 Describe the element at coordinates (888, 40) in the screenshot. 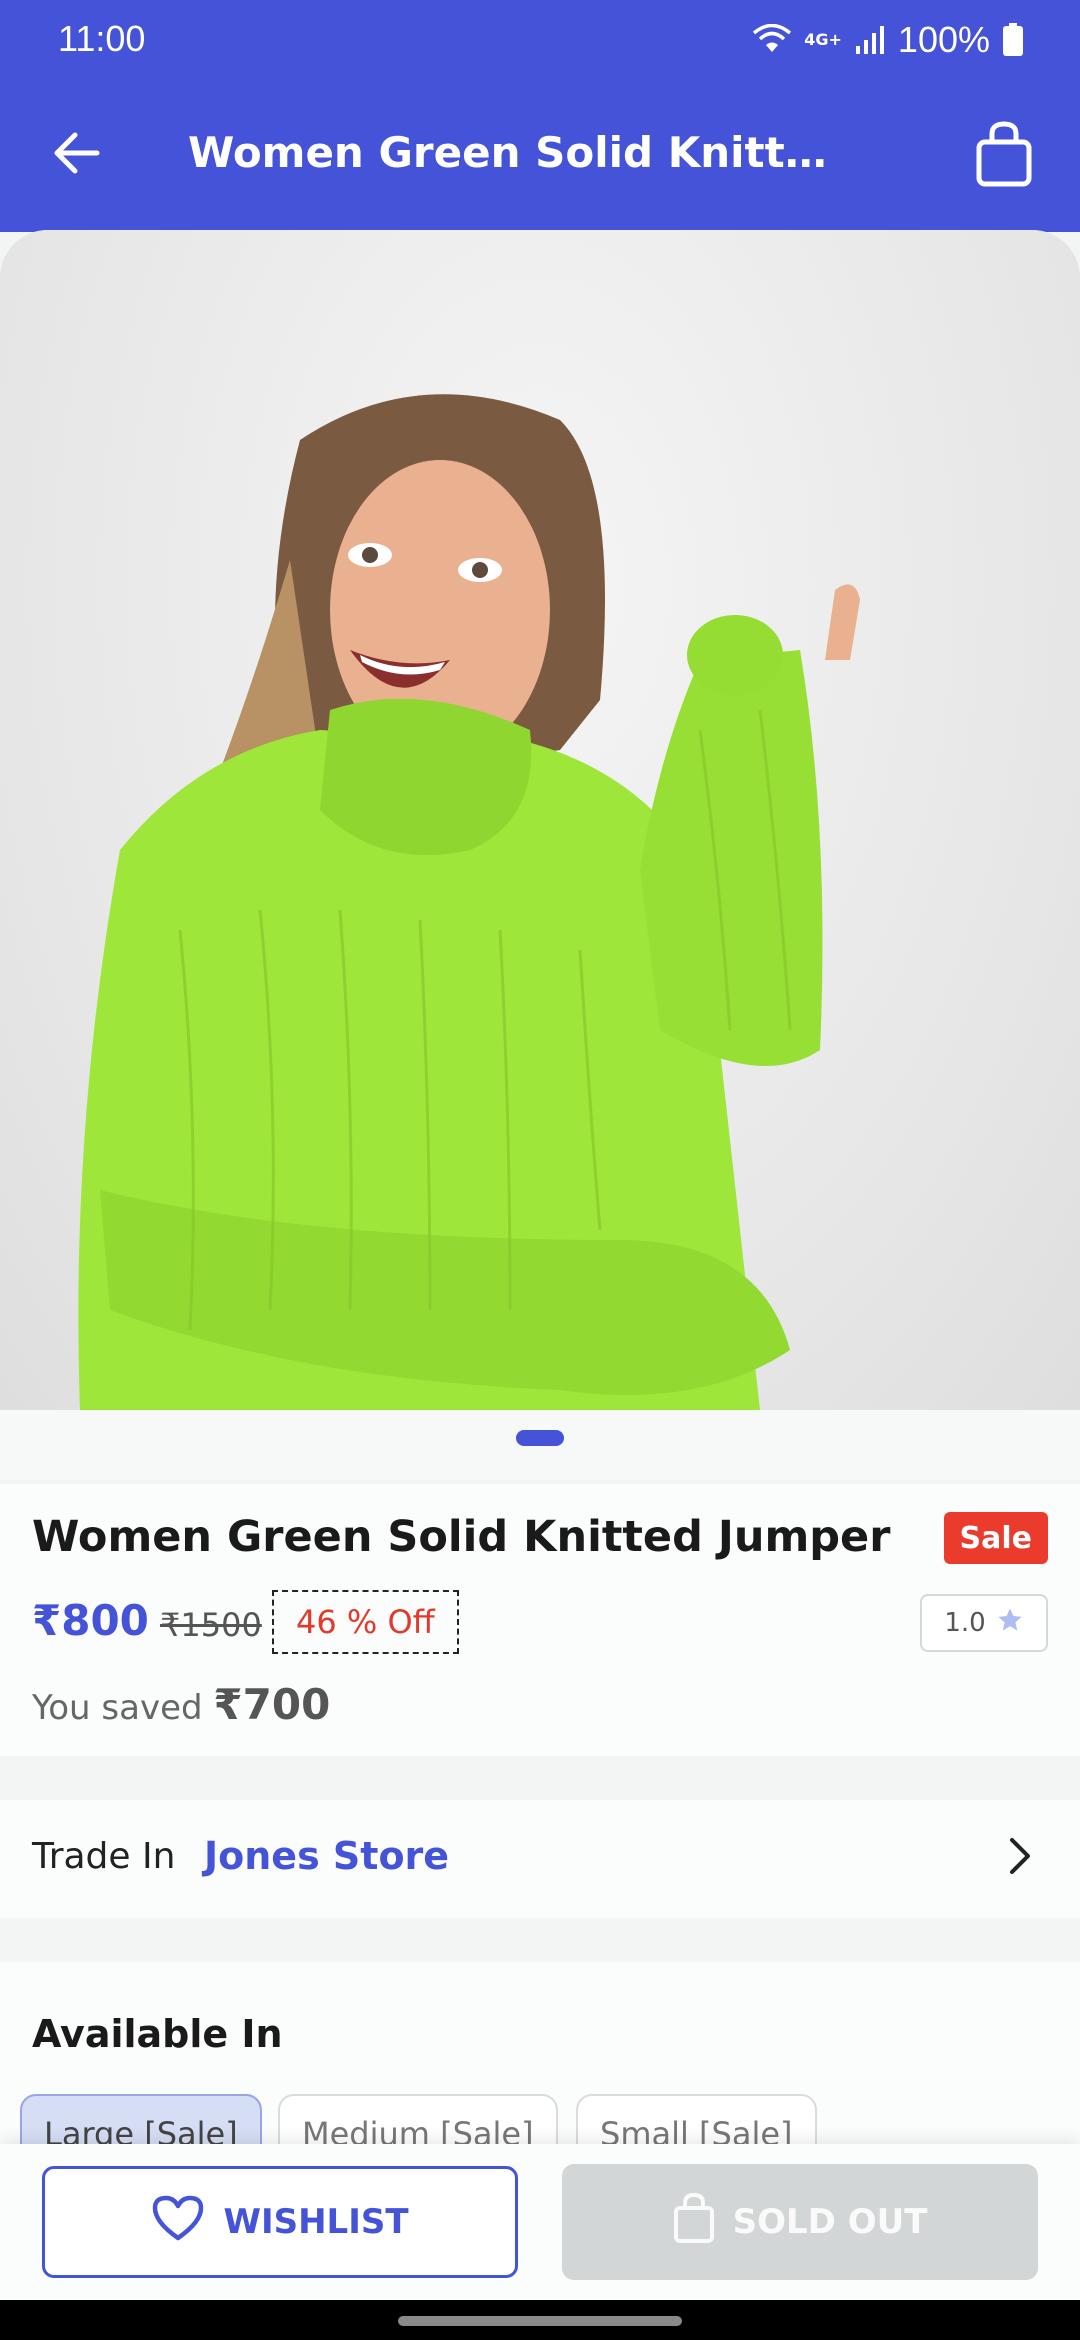

I see `status-icons: 4G+ 100%` at that location.